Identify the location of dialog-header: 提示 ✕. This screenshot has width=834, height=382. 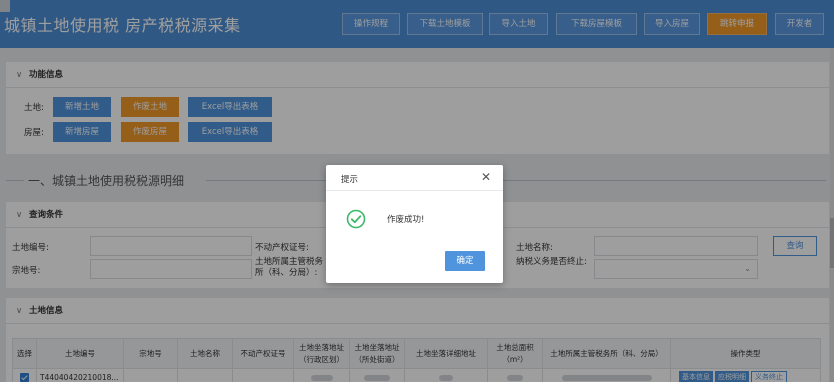
(414, 178).